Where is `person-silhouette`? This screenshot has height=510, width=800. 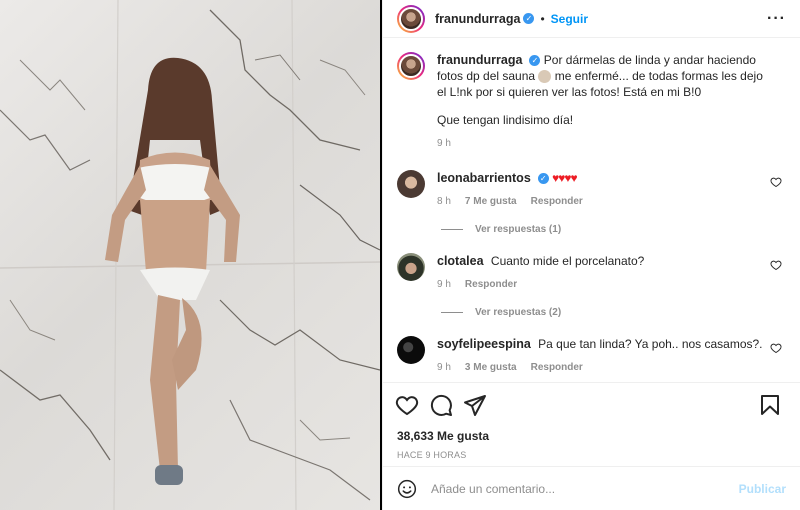 person-silhouette is located at coordinates (172, 271).